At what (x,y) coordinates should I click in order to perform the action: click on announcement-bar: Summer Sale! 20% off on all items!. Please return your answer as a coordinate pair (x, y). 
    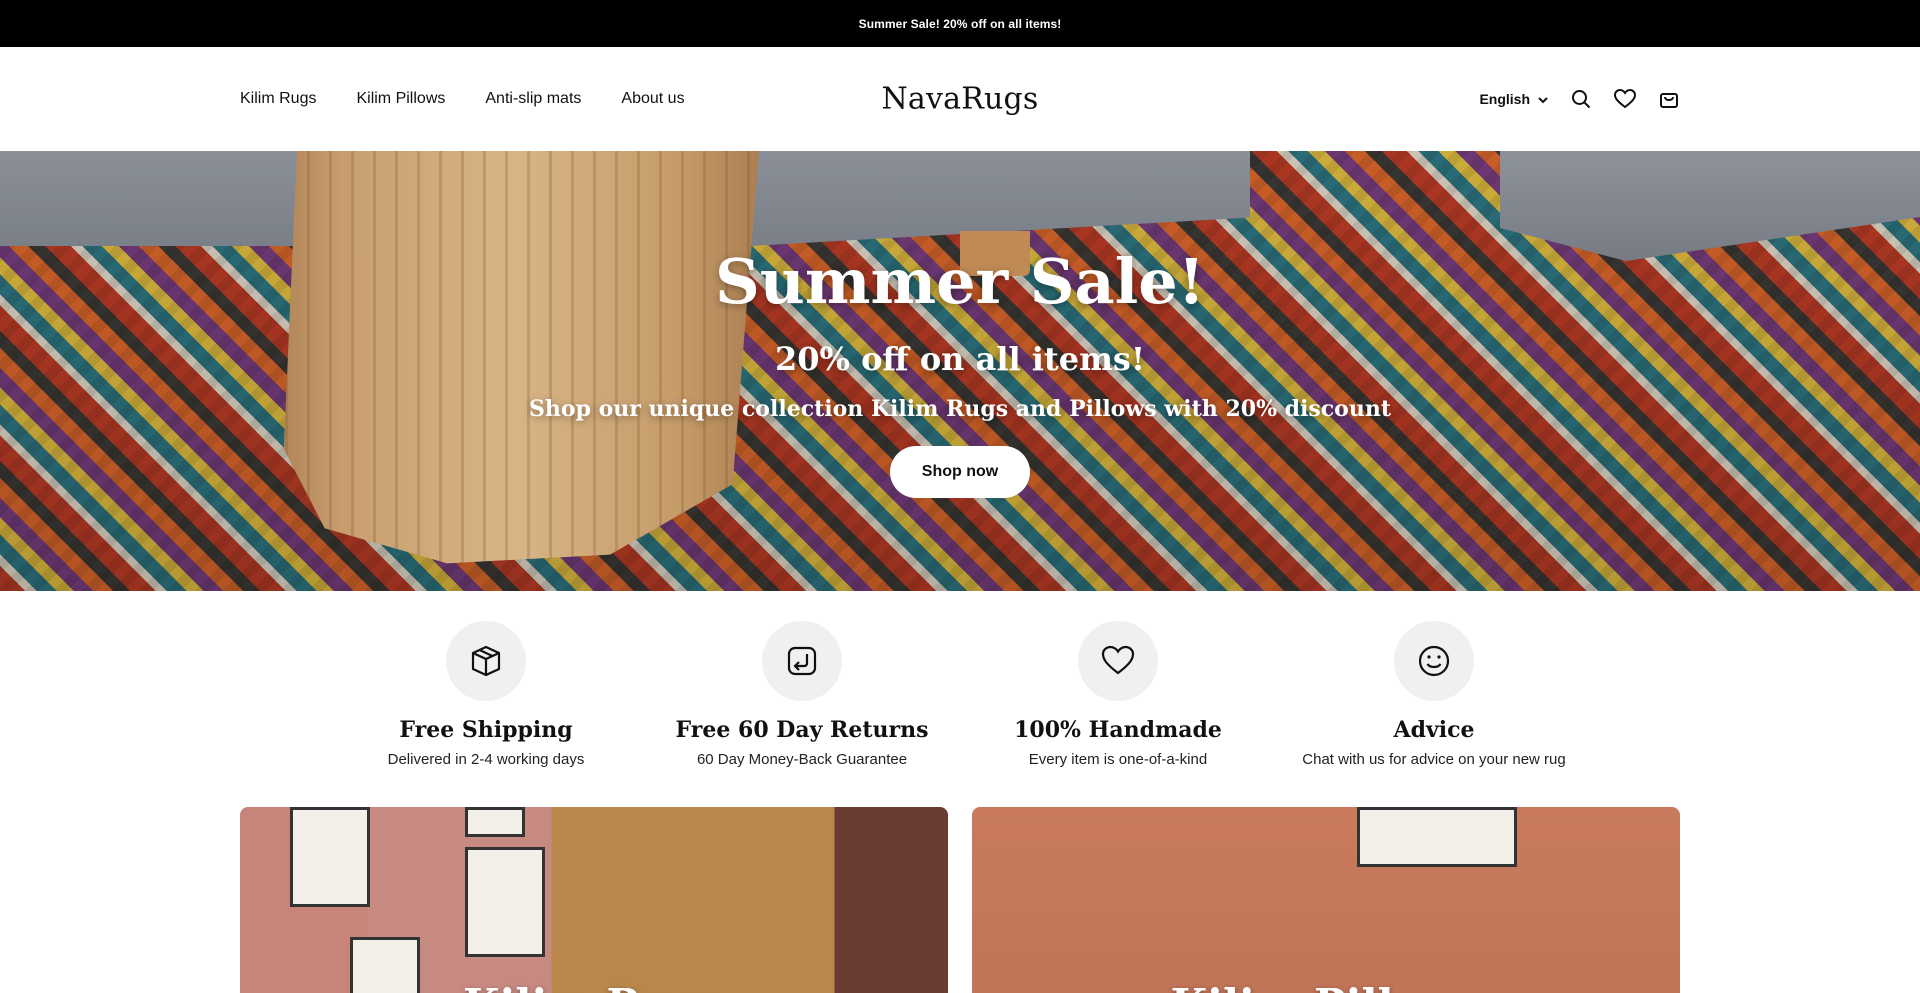
    Looking at the image, I should click on (960, 23).